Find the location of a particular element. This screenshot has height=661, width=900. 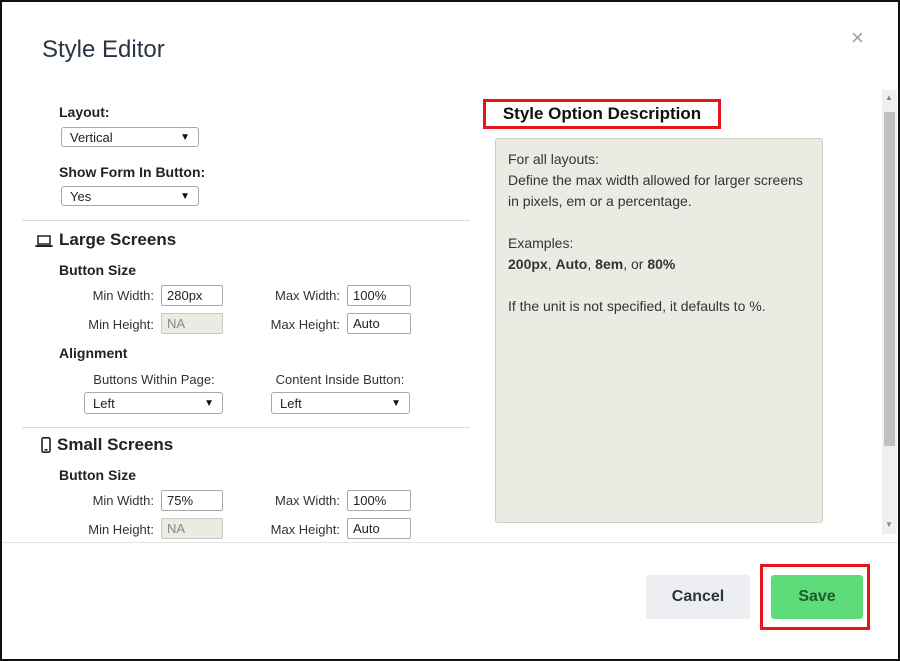

content-inside-button-label: Content Inside Button: is located at coordinates (340, 379).